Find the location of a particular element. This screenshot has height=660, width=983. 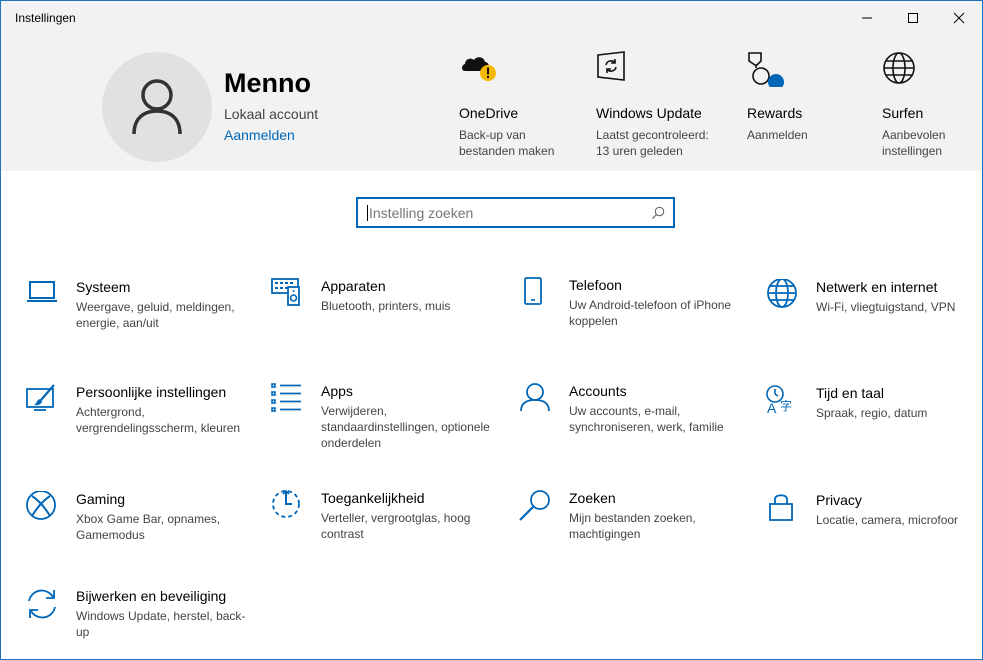

person-icon is located at coordinates (535, 397).